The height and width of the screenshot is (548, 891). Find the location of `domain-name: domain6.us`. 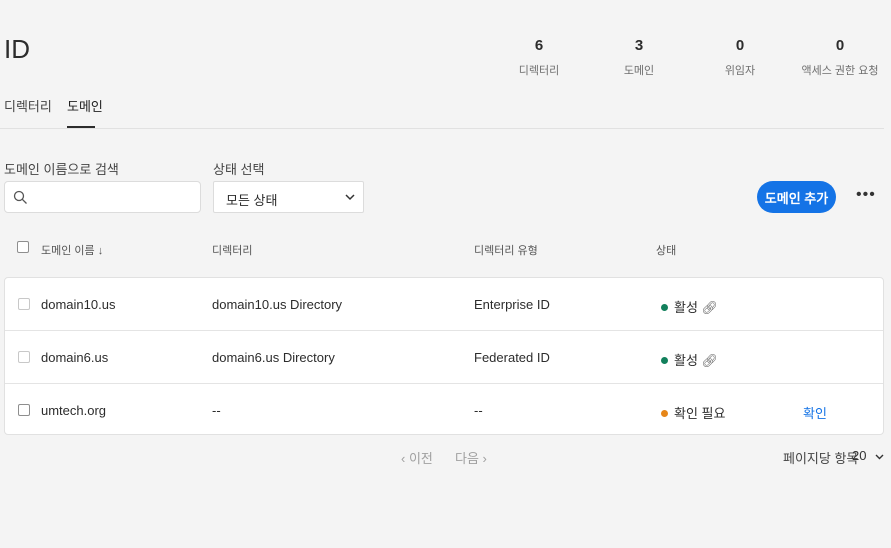

domain-name: domain6.us is located at coordinates (75, 357).